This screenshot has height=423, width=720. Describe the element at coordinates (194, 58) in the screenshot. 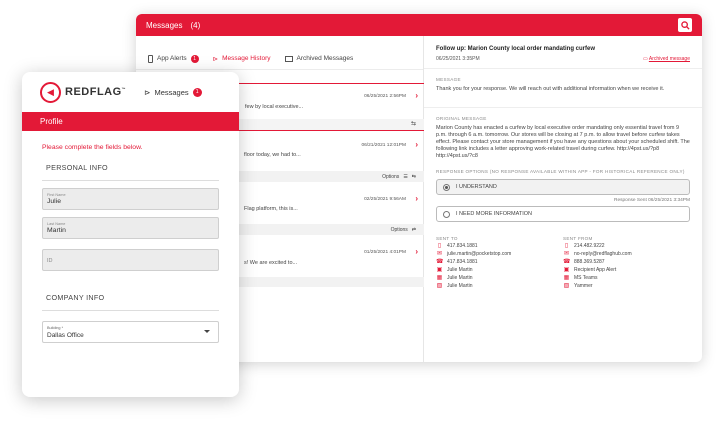

I see `app-alerts-badge: 1` at that location.